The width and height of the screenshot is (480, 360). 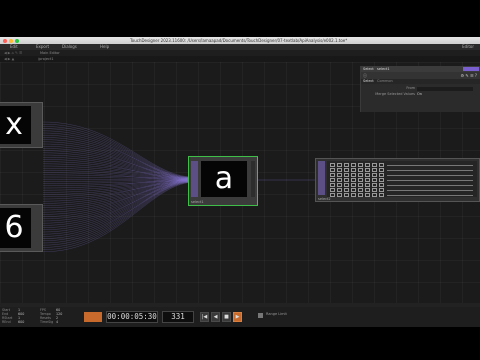 I want to click on table-input-connectors, so click(x=321, y=178).